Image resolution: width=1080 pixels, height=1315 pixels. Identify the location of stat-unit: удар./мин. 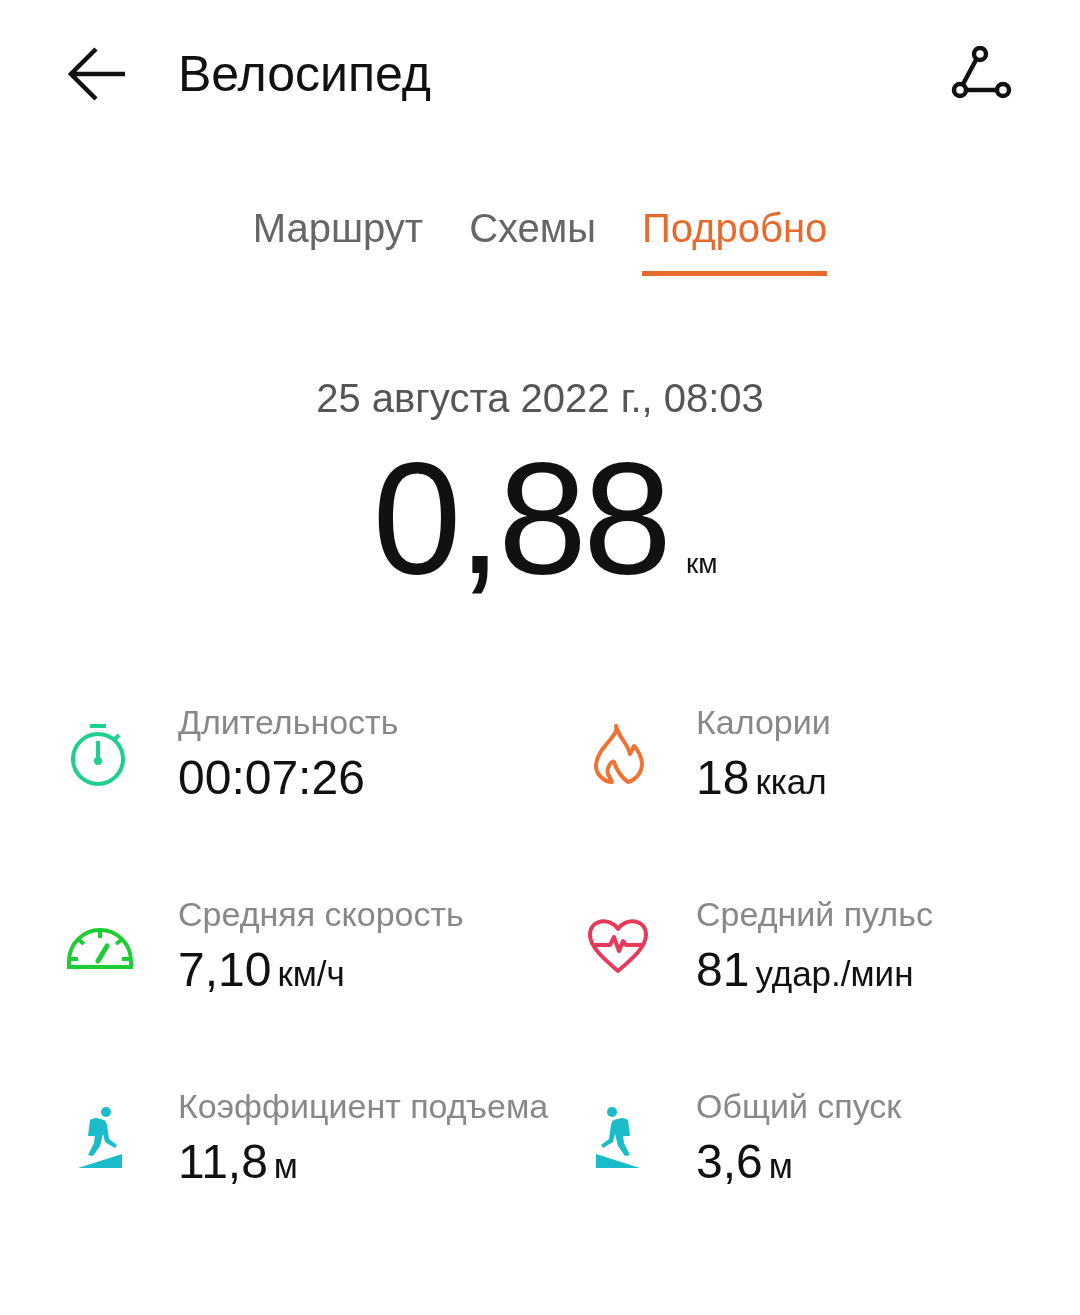
(834, 974).